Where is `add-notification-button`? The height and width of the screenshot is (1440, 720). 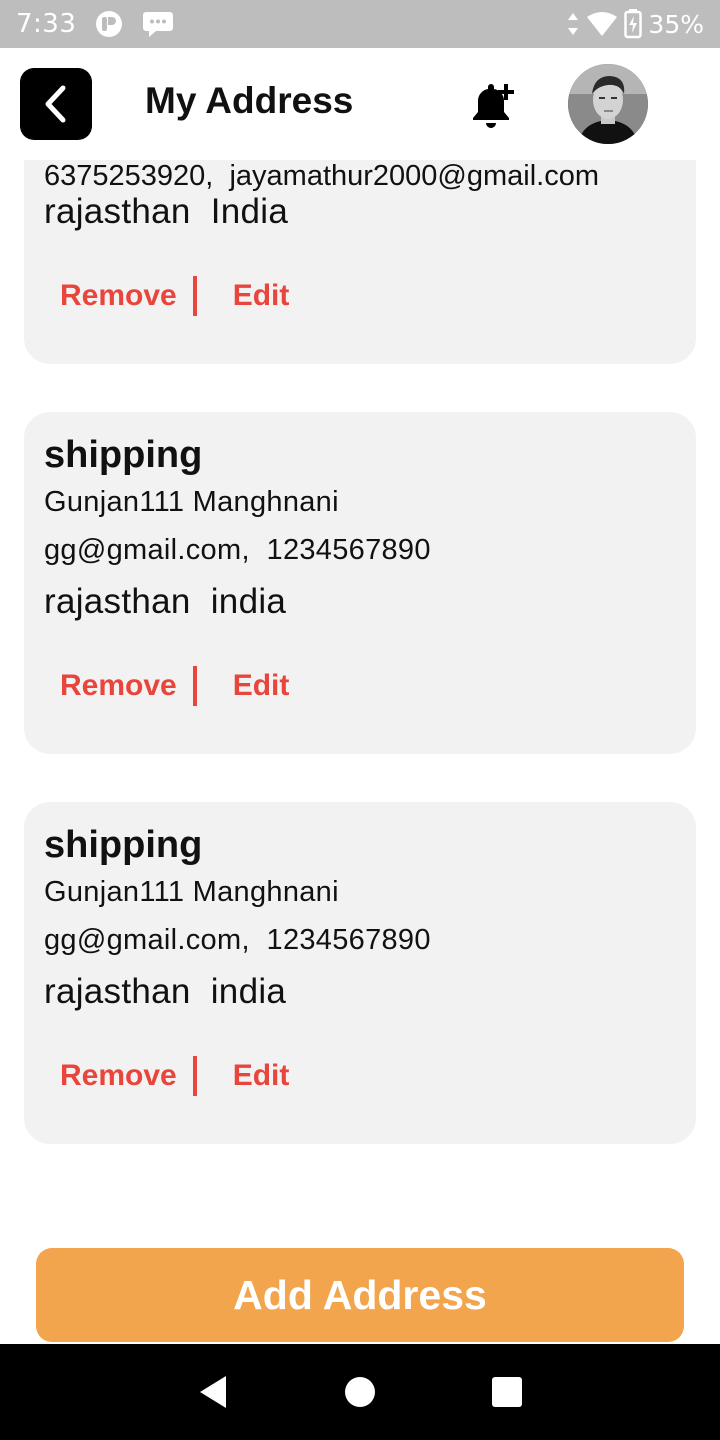 add-notification-button is located at coordinates (492, 106).